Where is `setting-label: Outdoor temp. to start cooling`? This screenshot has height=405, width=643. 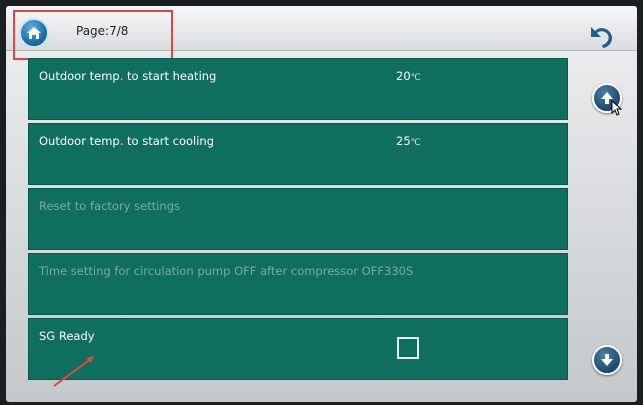
setting-label: Outdoor temp. to start cooling is located at coordinates (127, 141).